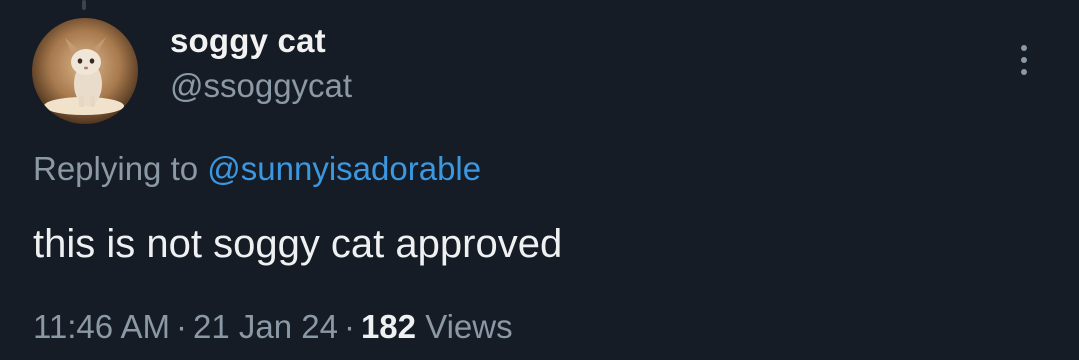 The width and height of the screenshot is (1079, 360). What do you see at coordinates (298, 244) in the screenshot?
I see `tweet-text: this is not soggy cat approved` at bounding box center [298, 244].